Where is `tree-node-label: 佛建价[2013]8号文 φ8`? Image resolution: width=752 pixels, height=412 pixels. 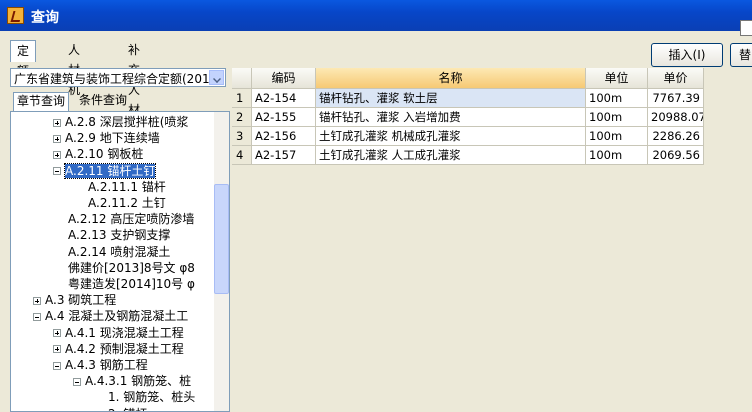 tree-node-label: 佛建价[2013]8号文 φ8 is located at coordinates (131, 267).